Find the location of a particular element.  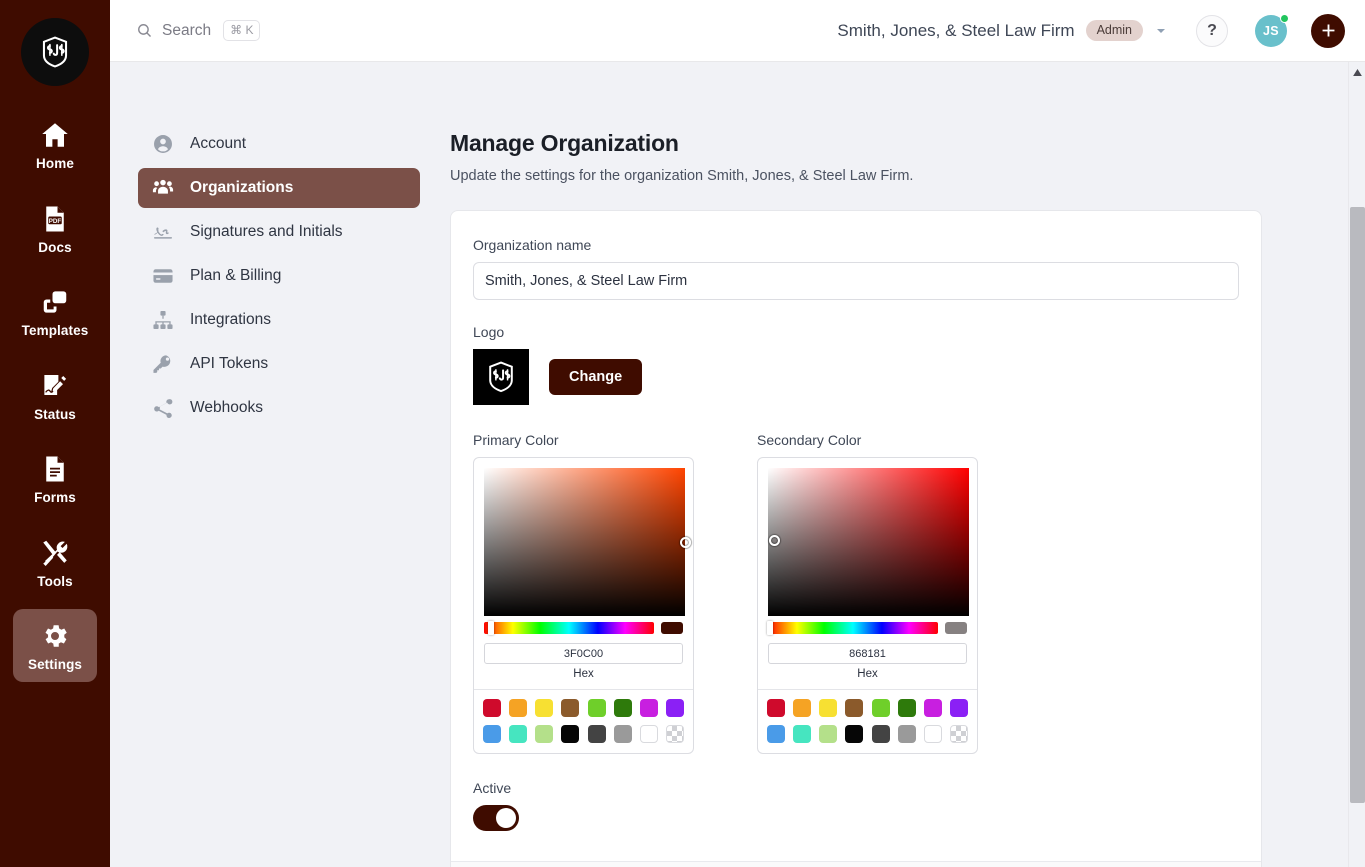

rail-label-home: Home is located at coordinates (55, 163).